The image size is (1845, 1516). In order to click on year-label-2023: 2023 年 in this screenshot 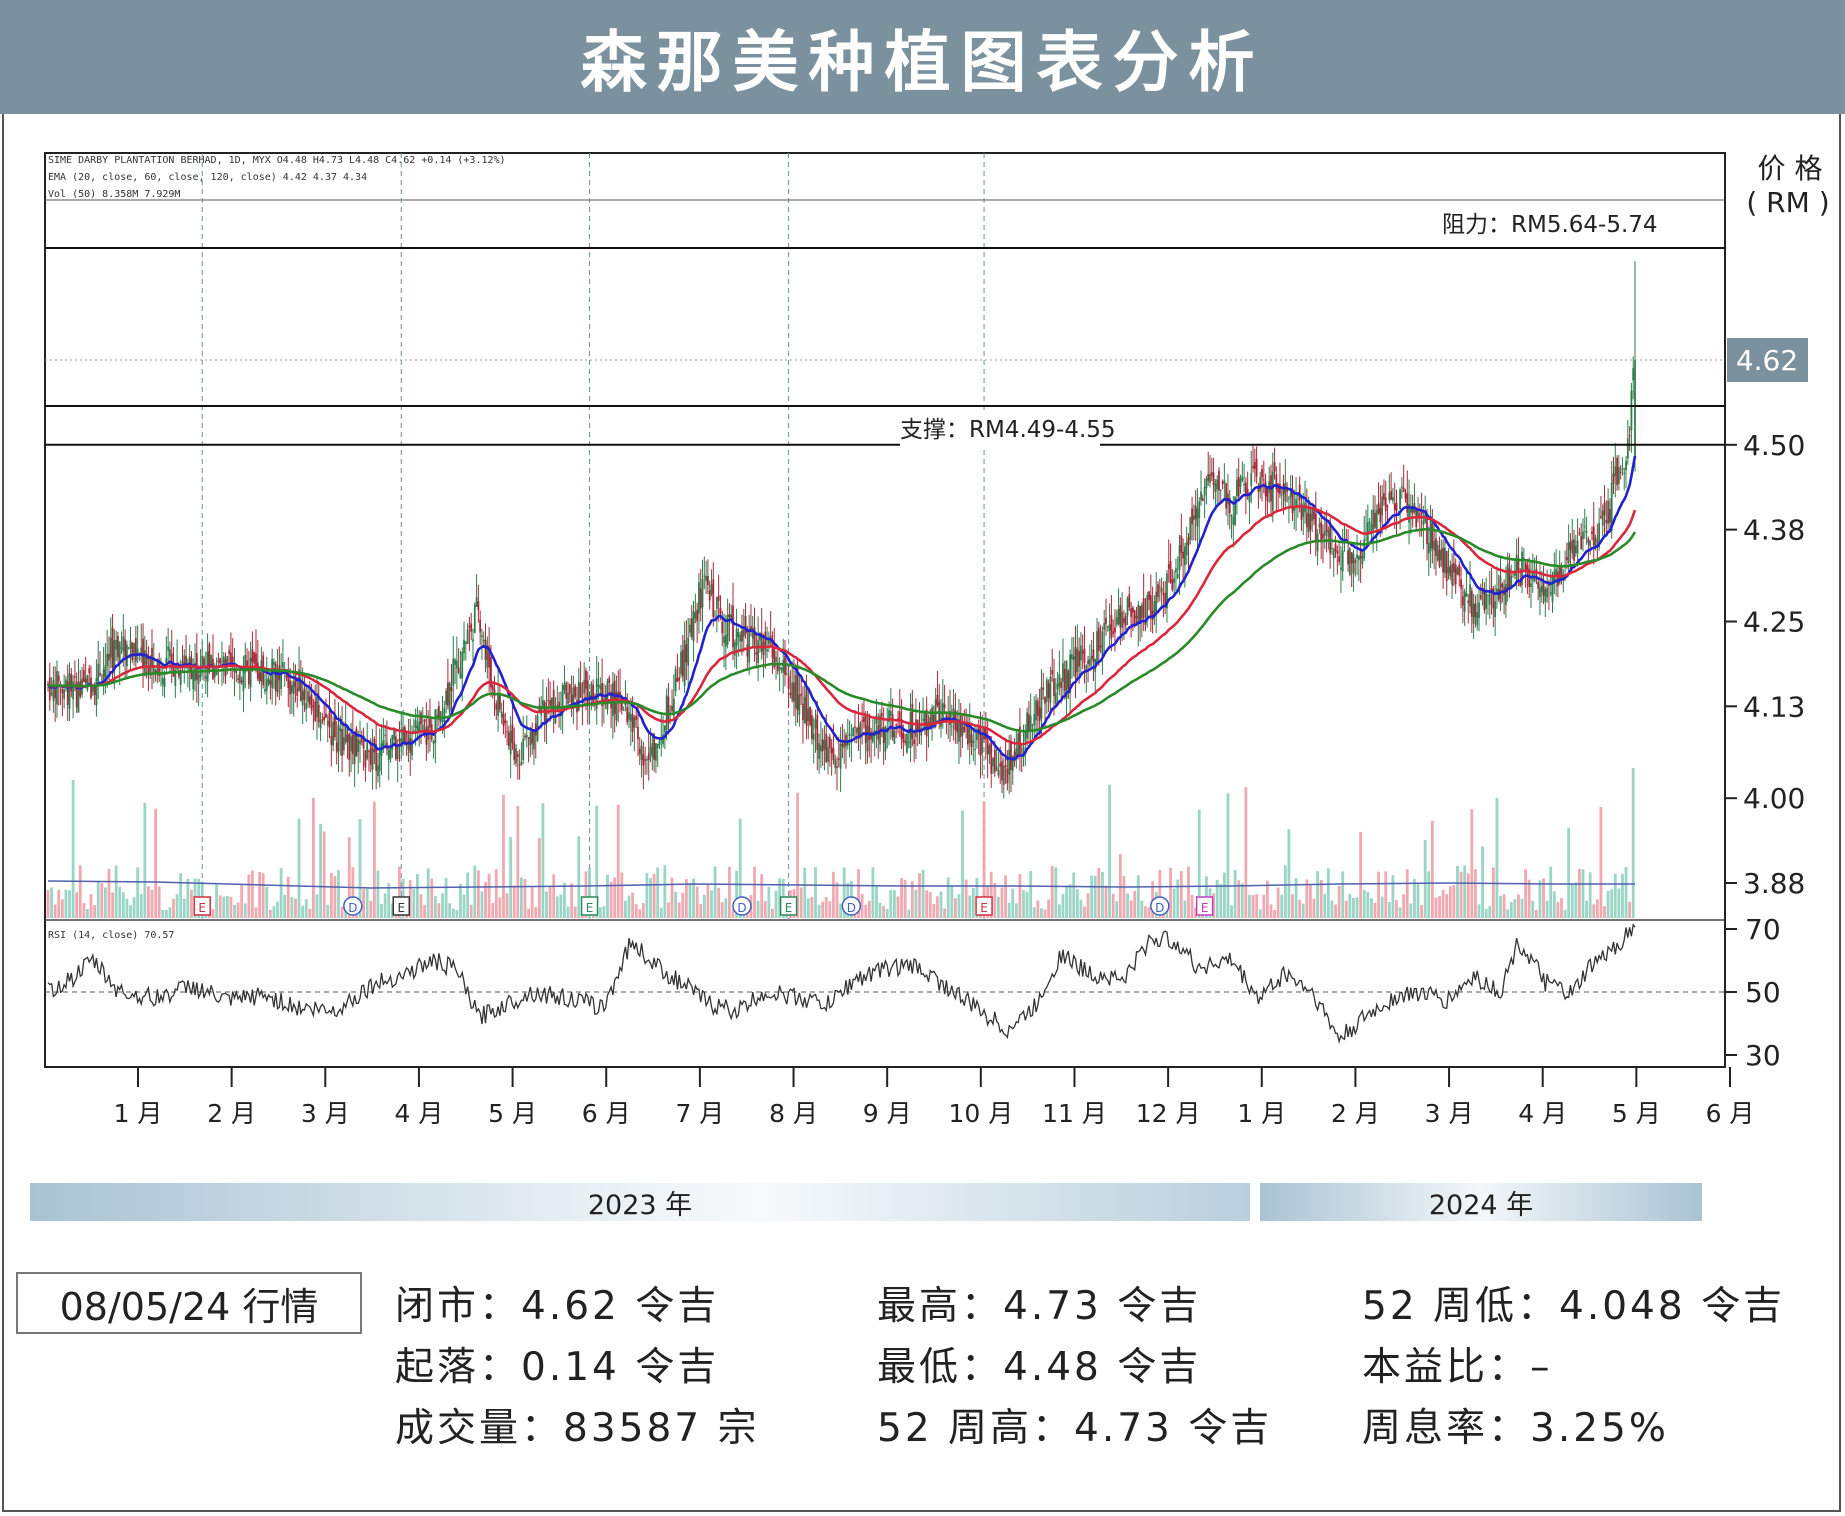, I will do `click(640, 1205)`.